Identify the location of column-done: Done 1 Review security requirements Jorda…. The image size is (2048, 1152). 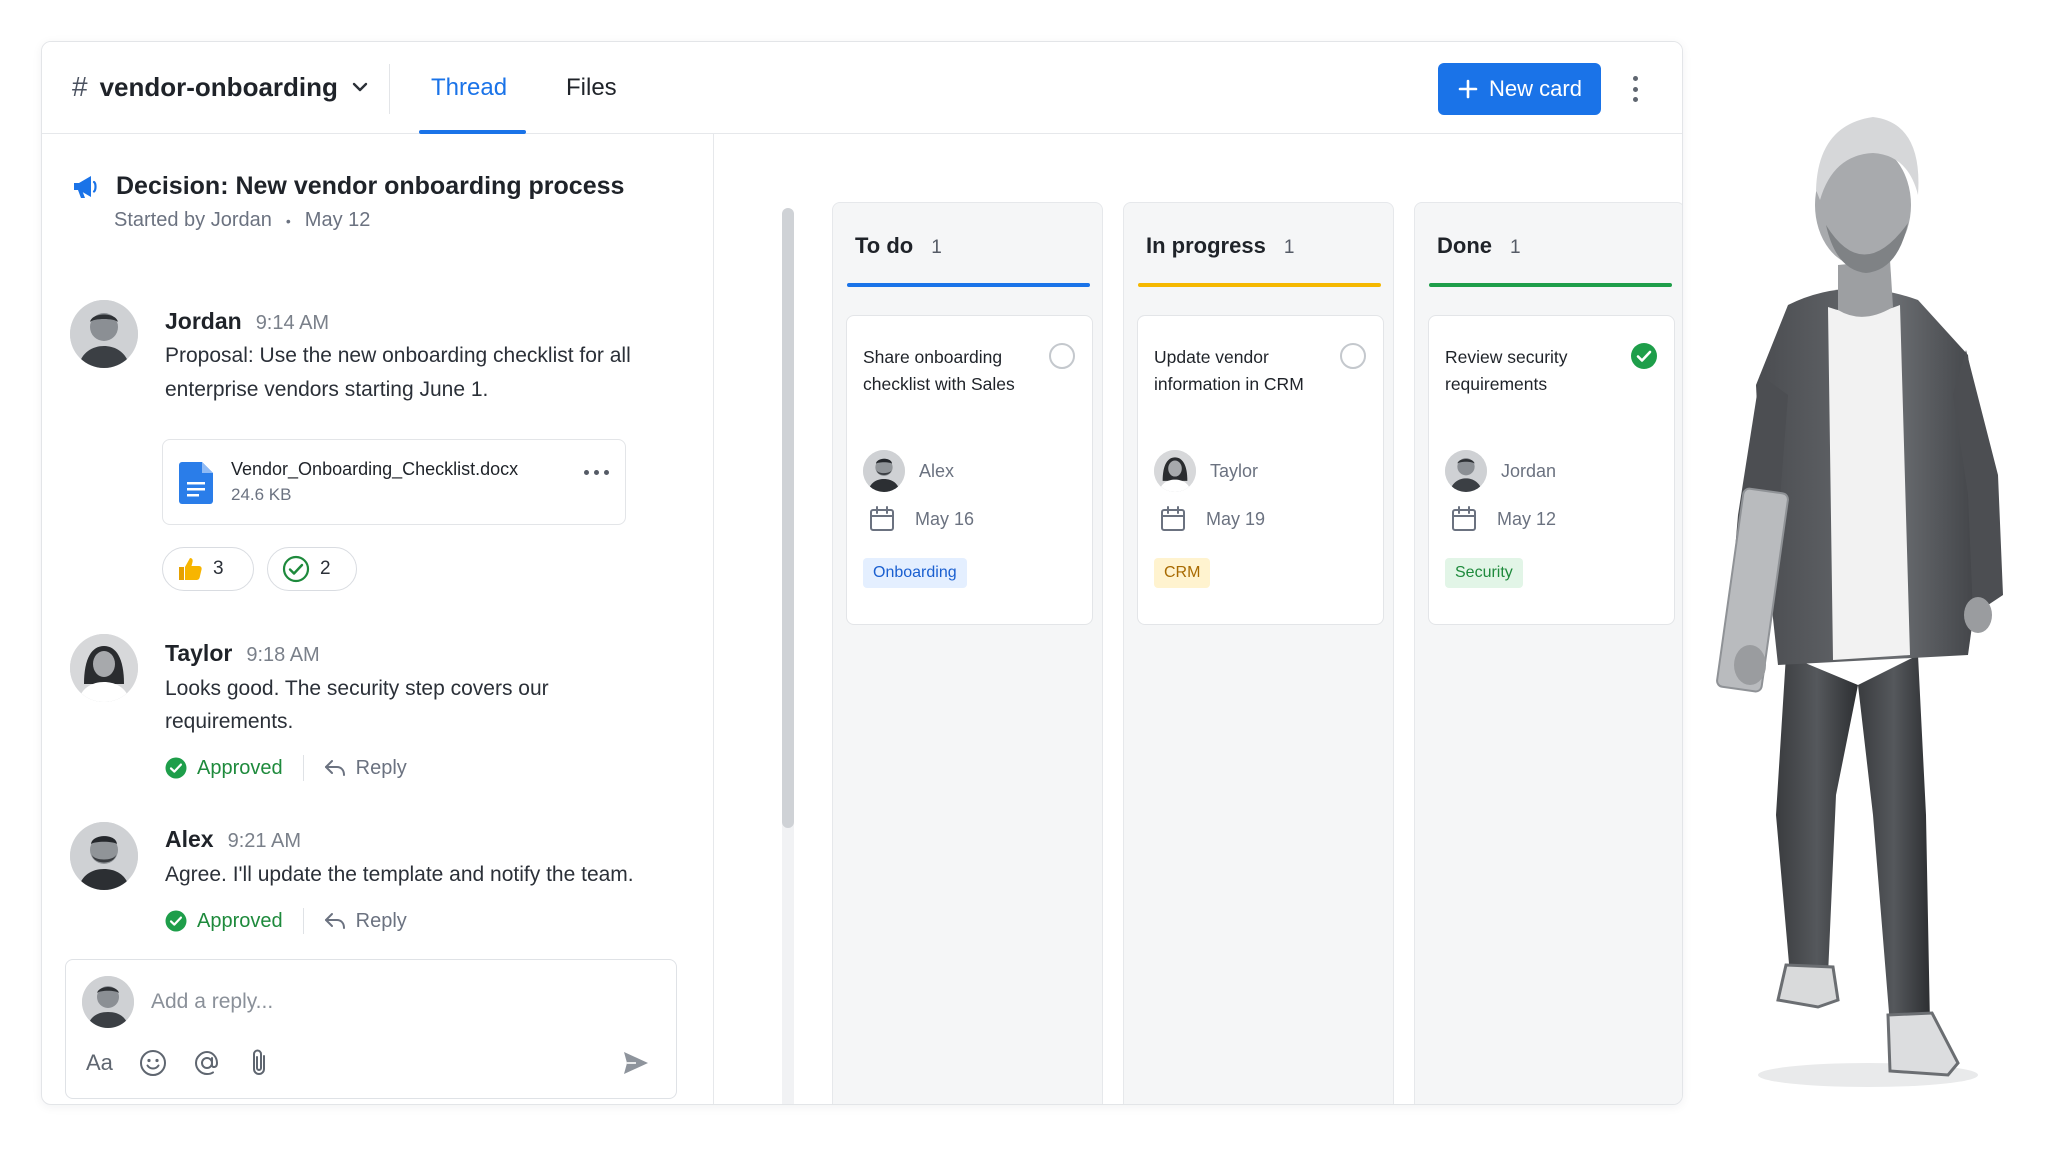
(1548, 653).